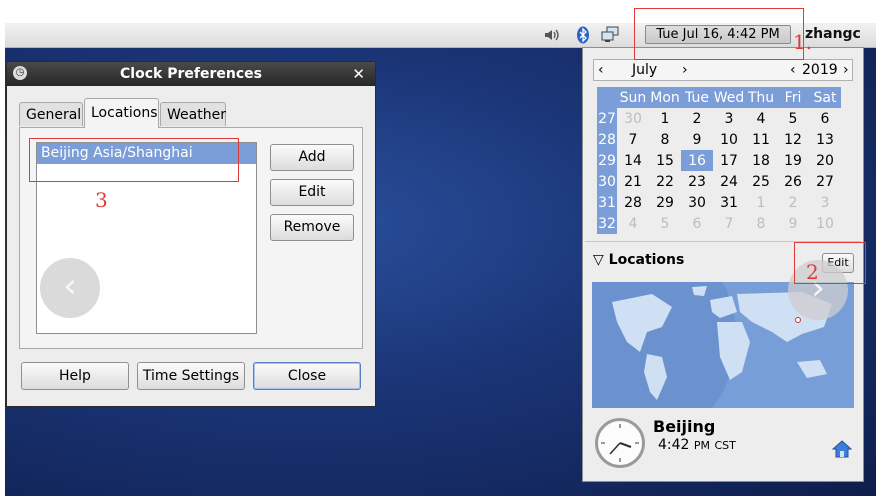  I want to click on previous-nav-button: ‹, so click(70, 288).